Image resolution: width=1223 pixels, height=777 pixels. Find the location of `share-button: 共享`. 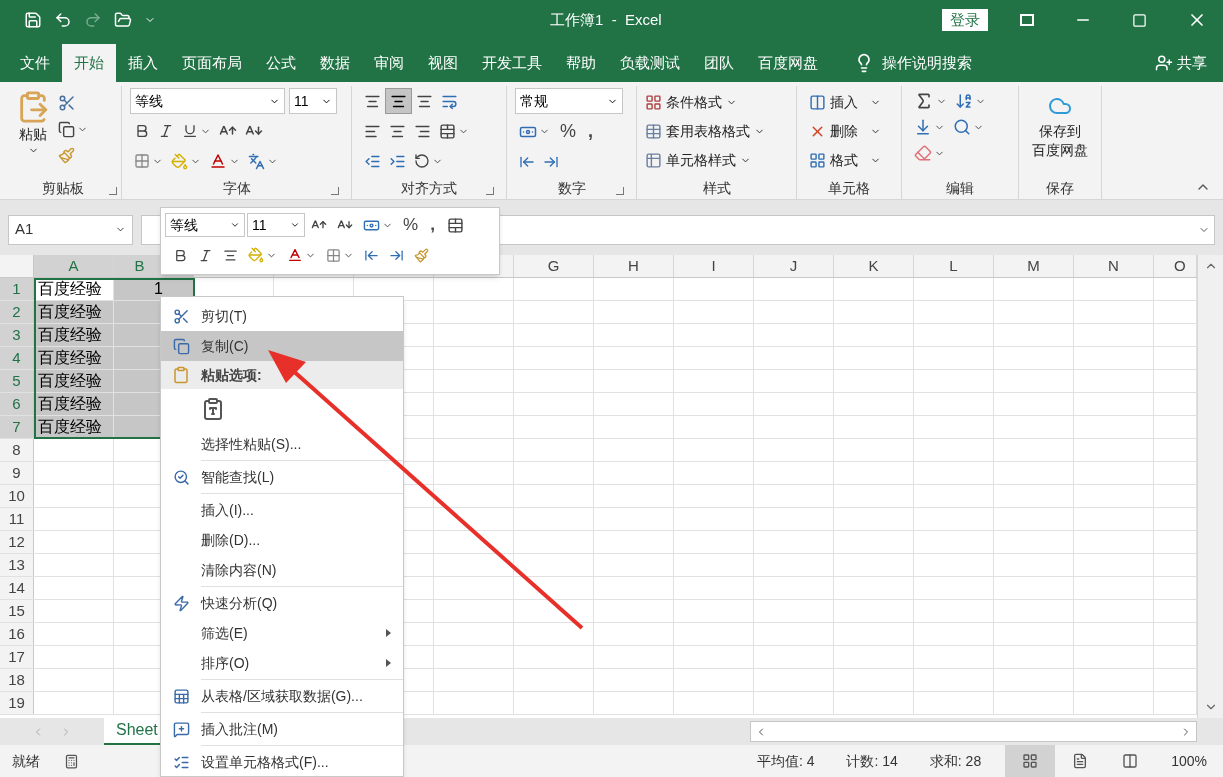

share-button: 共享 is located at coordinates (1189, 63).